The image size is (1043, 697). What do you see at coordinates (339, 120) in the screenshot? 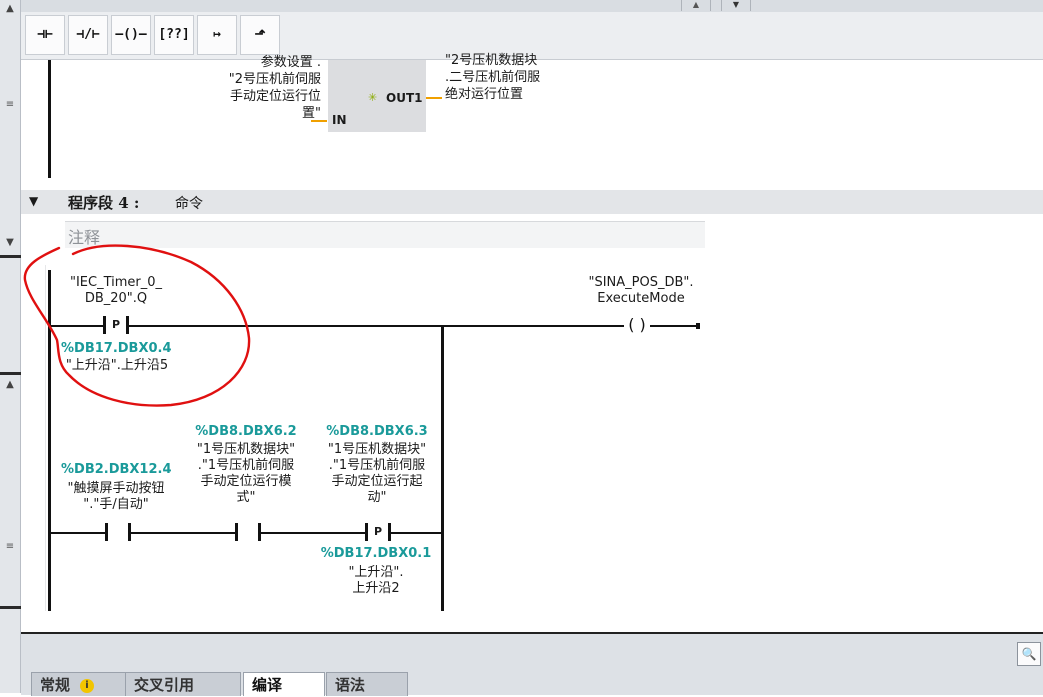
I see `in-pin-label: IN` at bounding box center [339, 120].